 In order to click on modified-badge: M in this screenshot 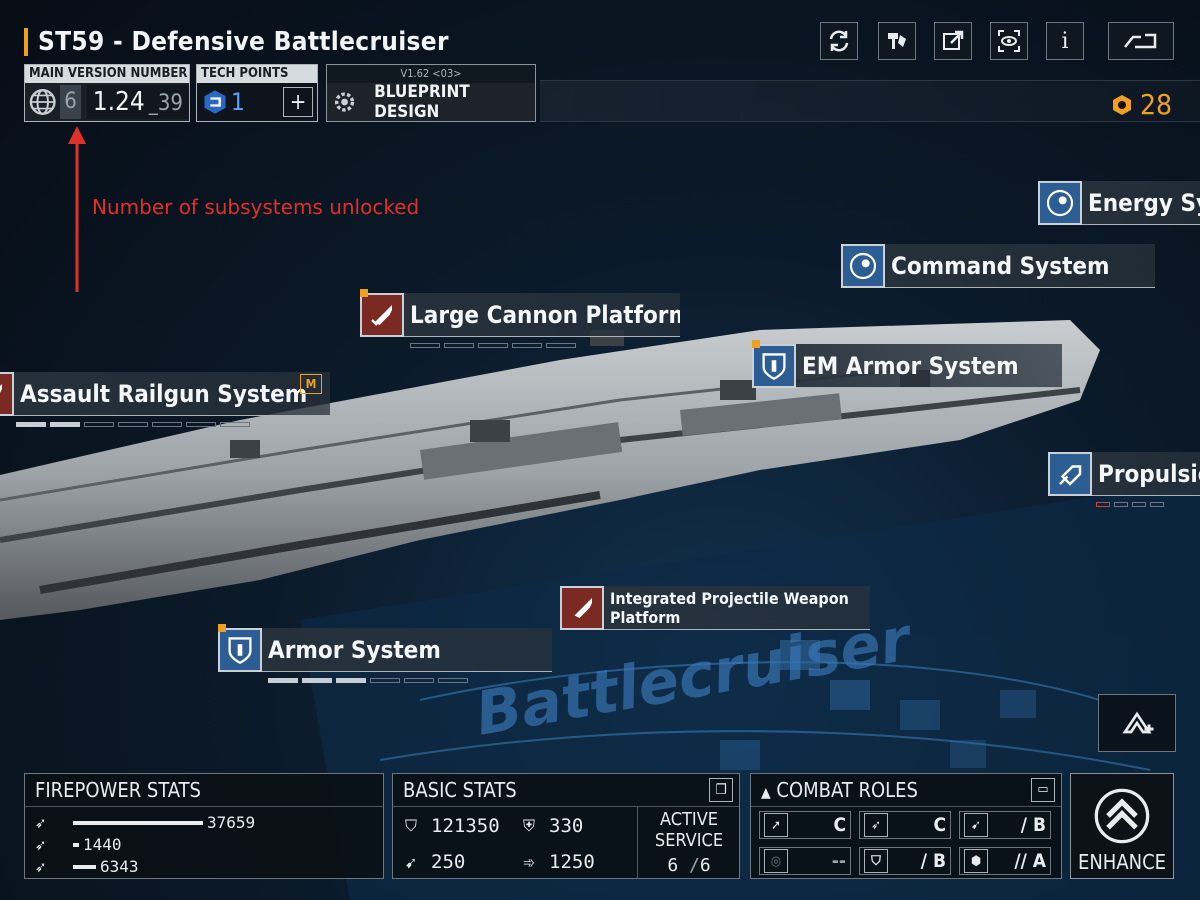, I will do `click(311, 384)`.